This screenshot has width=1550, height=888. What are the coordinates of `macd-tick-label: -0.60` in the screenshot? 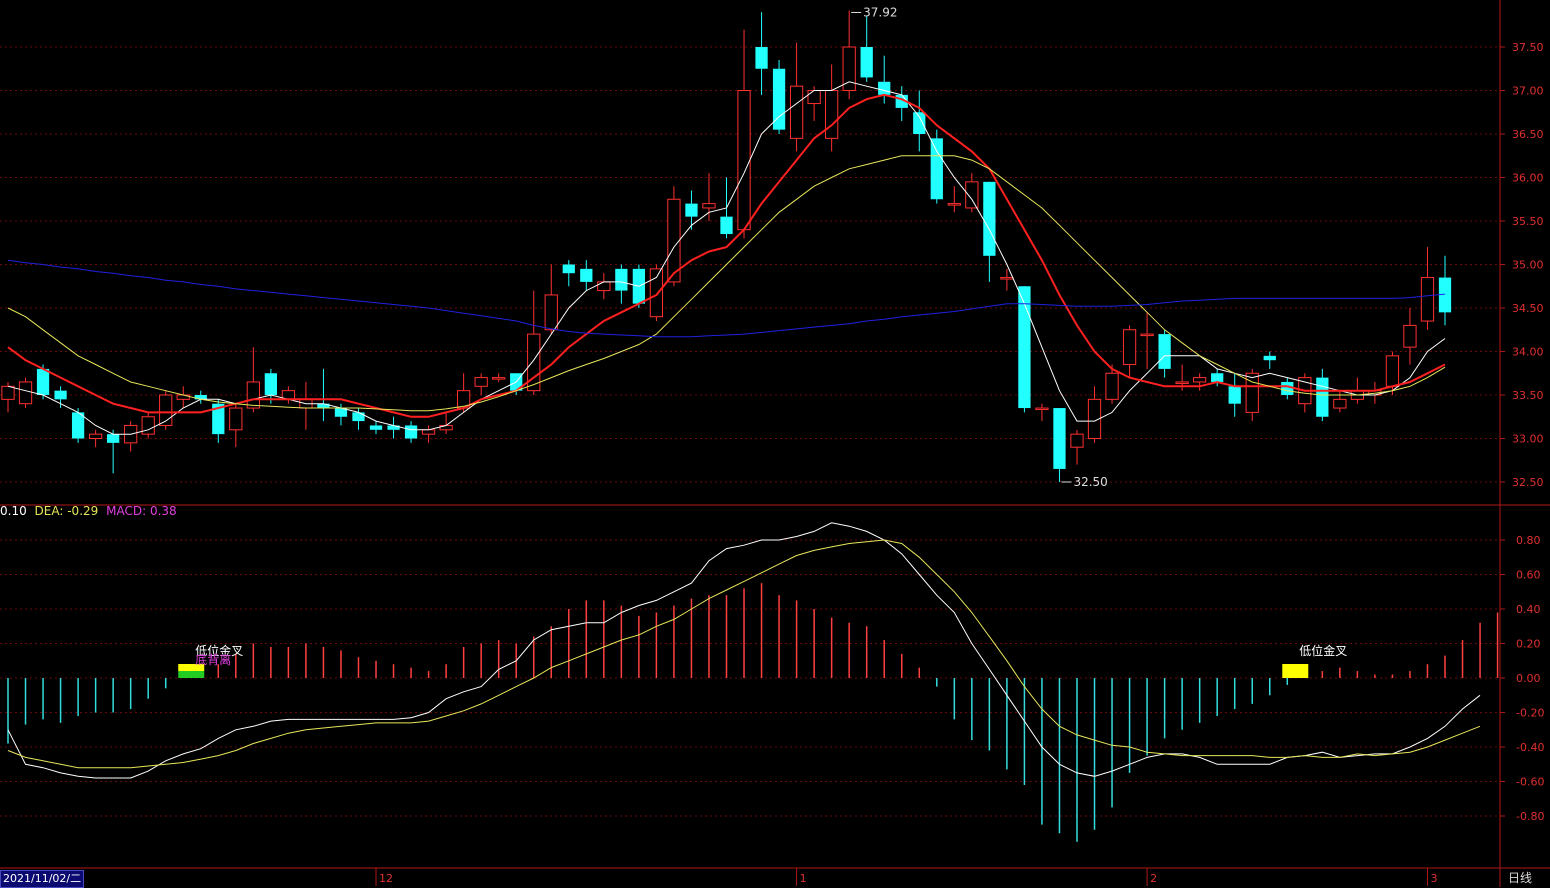 It's located at (1530, 782).